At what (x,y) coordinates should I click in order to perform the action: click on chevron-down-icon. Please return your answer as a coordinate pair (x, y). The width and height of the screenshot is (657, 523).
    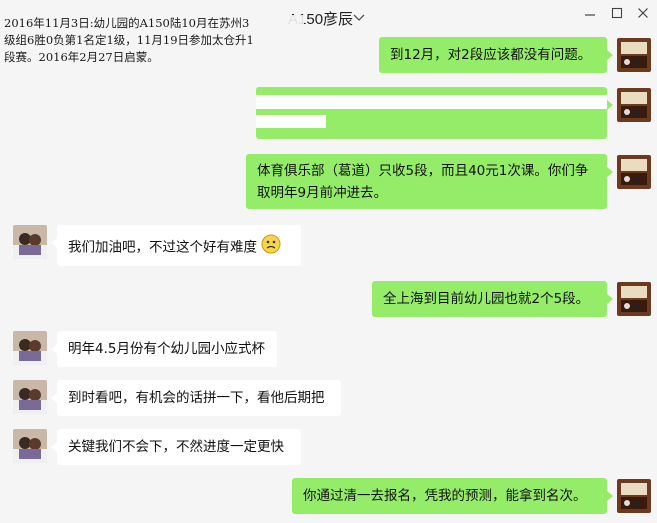
    Looking at the image, I should click on (359, 16).